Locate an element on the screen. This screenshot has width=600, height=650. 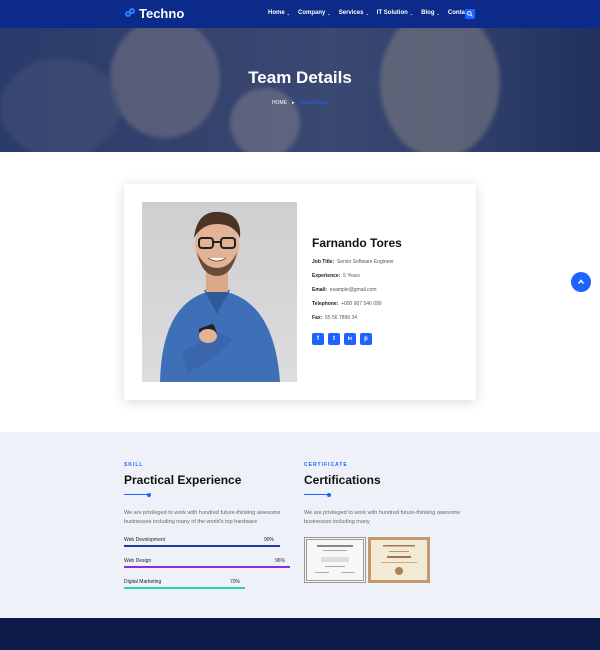
job-title-label: Job Title: is located at coordinates (323, 262).